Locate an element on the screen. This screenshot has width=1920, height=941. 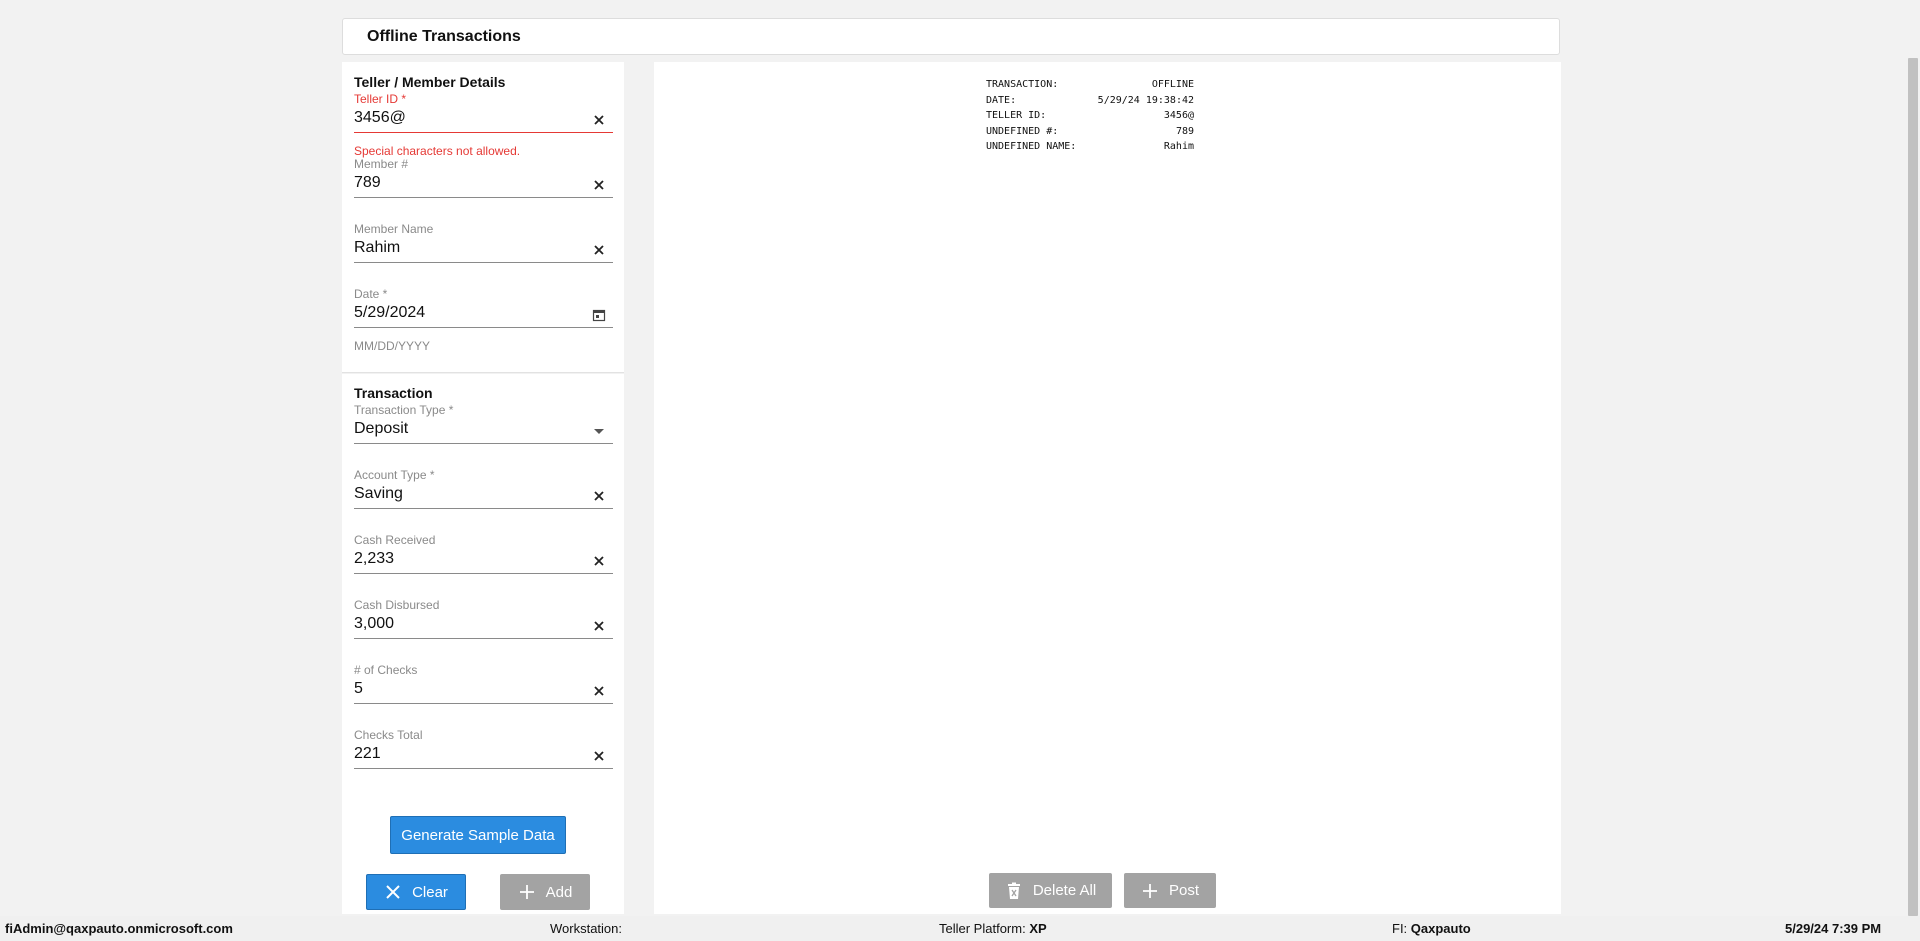
receipt-label: DATE: is located at coordinates (1001, 100).